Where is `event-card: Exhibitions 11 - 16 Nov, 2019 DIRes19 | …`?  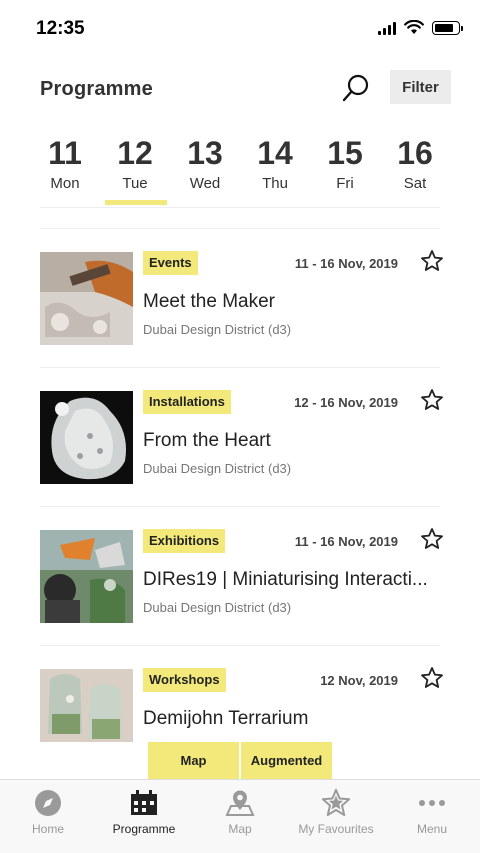 event-card: Exhibitions 11 - 16 Nov, 2019 DIRes19 | … is located at coordinates (241, 575).